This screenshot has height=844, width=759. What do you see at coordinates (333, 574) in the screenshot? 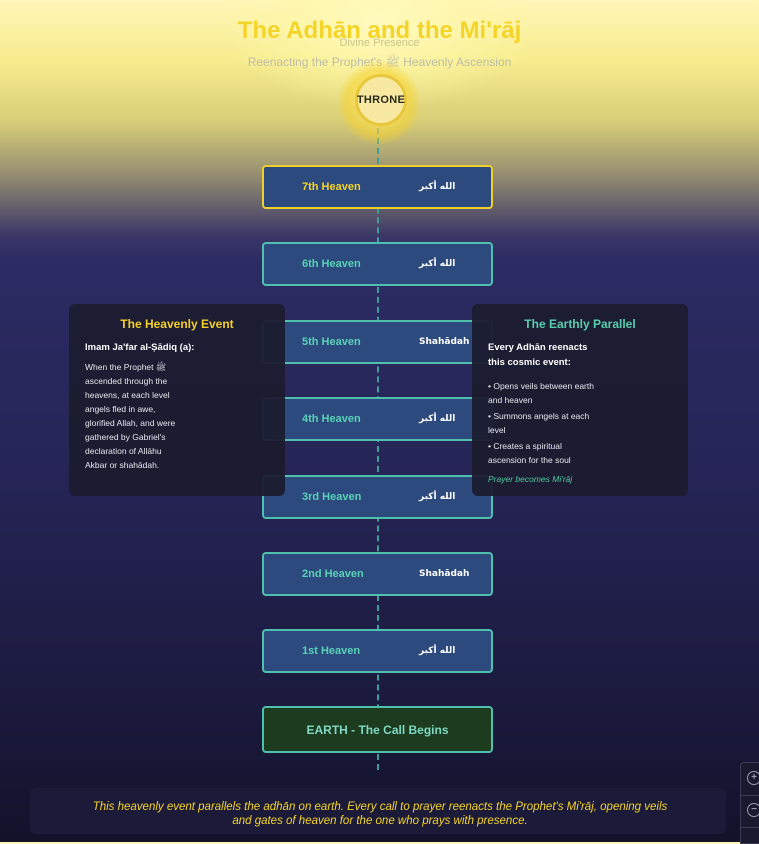
I see `heaven-level-name: 2nd Heaven` at bounding box center [333, 574].